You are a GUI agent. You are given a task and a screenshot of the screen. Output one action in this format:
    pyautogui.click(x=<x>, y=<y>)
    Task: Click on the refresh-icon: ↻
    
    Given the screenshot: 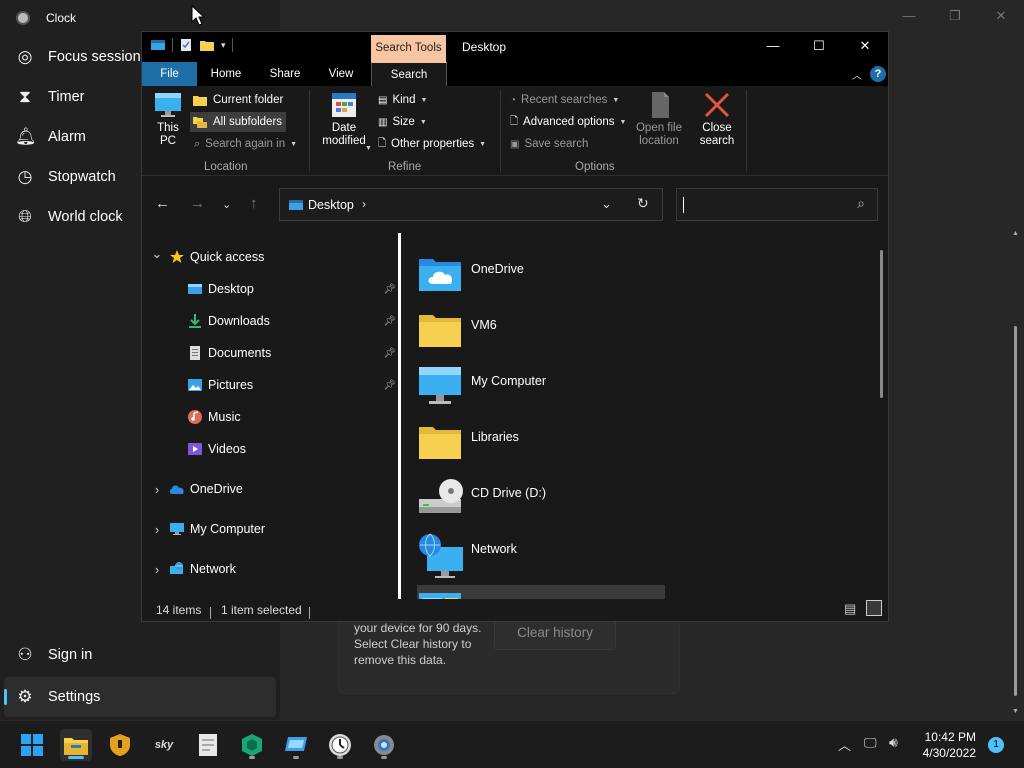 What is the action you would take?
    pyautogui.click(x=643, y=203)
    